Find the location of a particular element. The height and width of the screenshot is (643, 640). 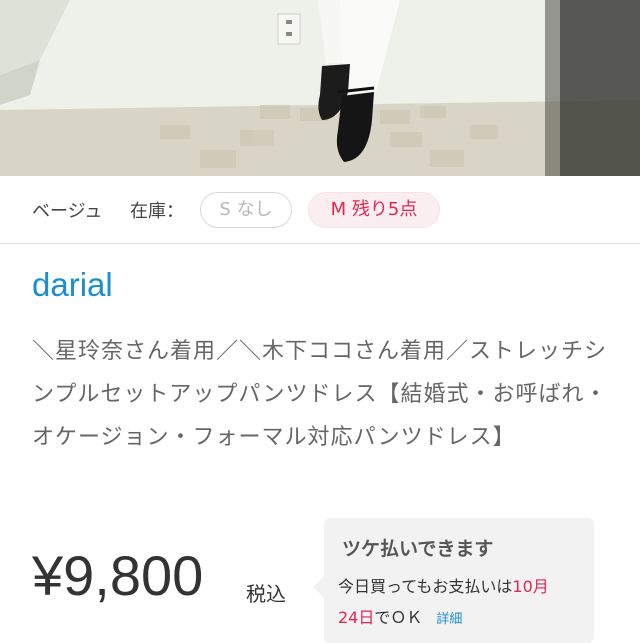

brand-link: darial is located at coordinates (72, 285).